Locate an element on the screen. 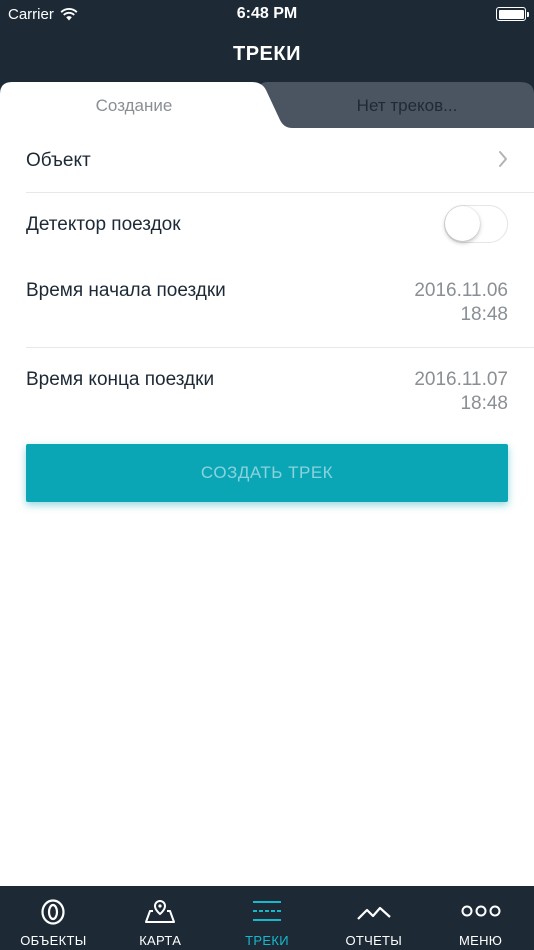  trip-detector-row: Детектор поездок is located at coordinates (267, 224).